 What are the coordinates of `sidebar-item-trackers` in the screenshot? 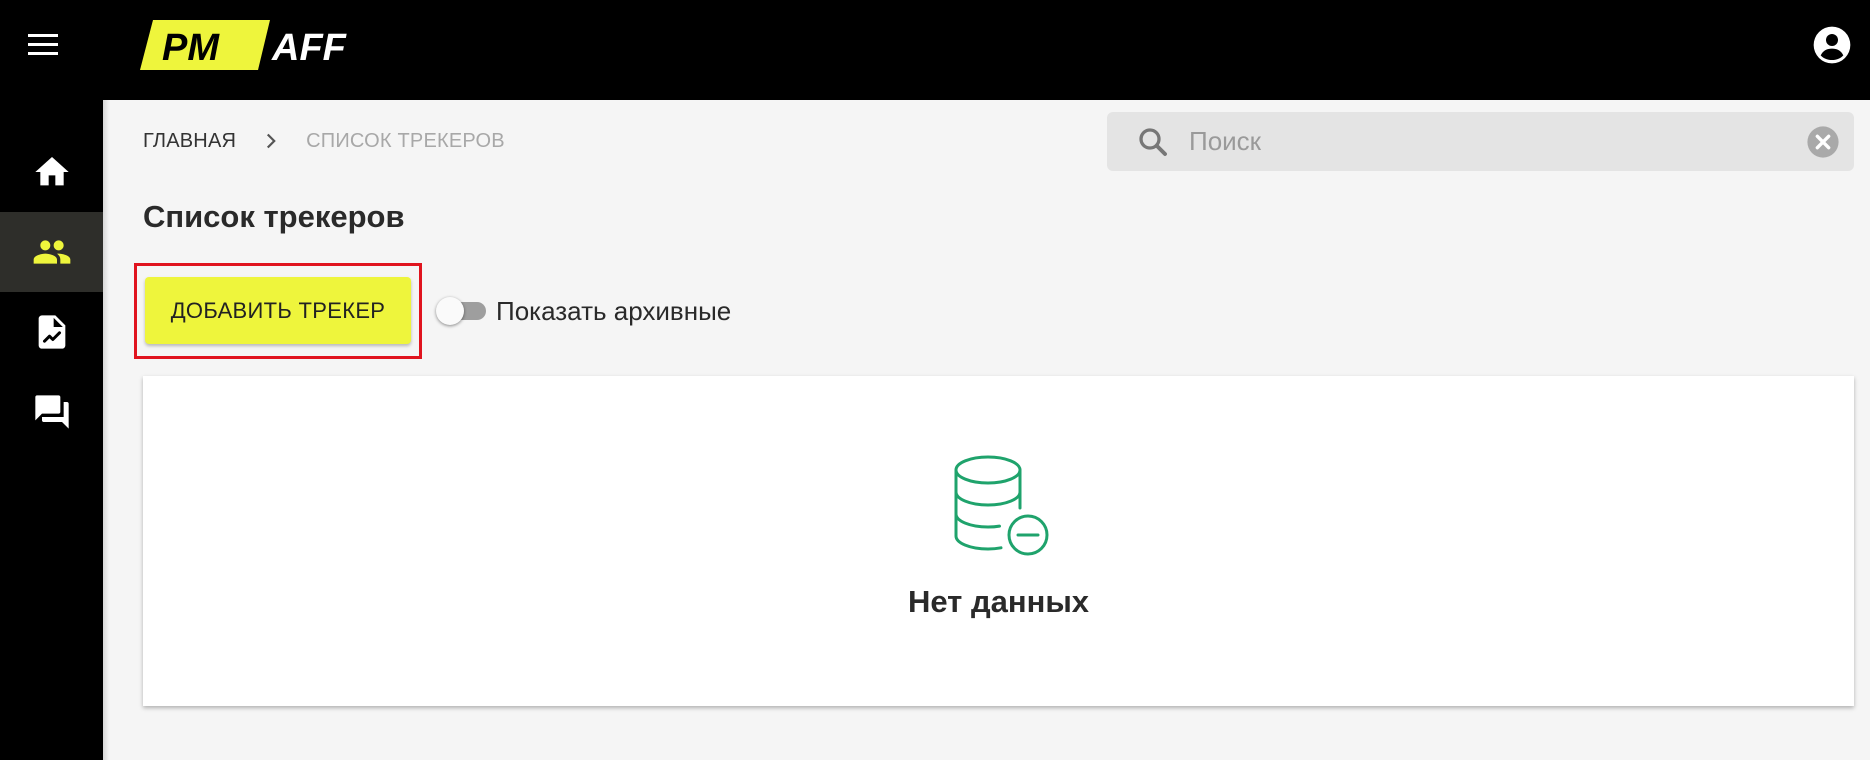 It's located at (51, 252).